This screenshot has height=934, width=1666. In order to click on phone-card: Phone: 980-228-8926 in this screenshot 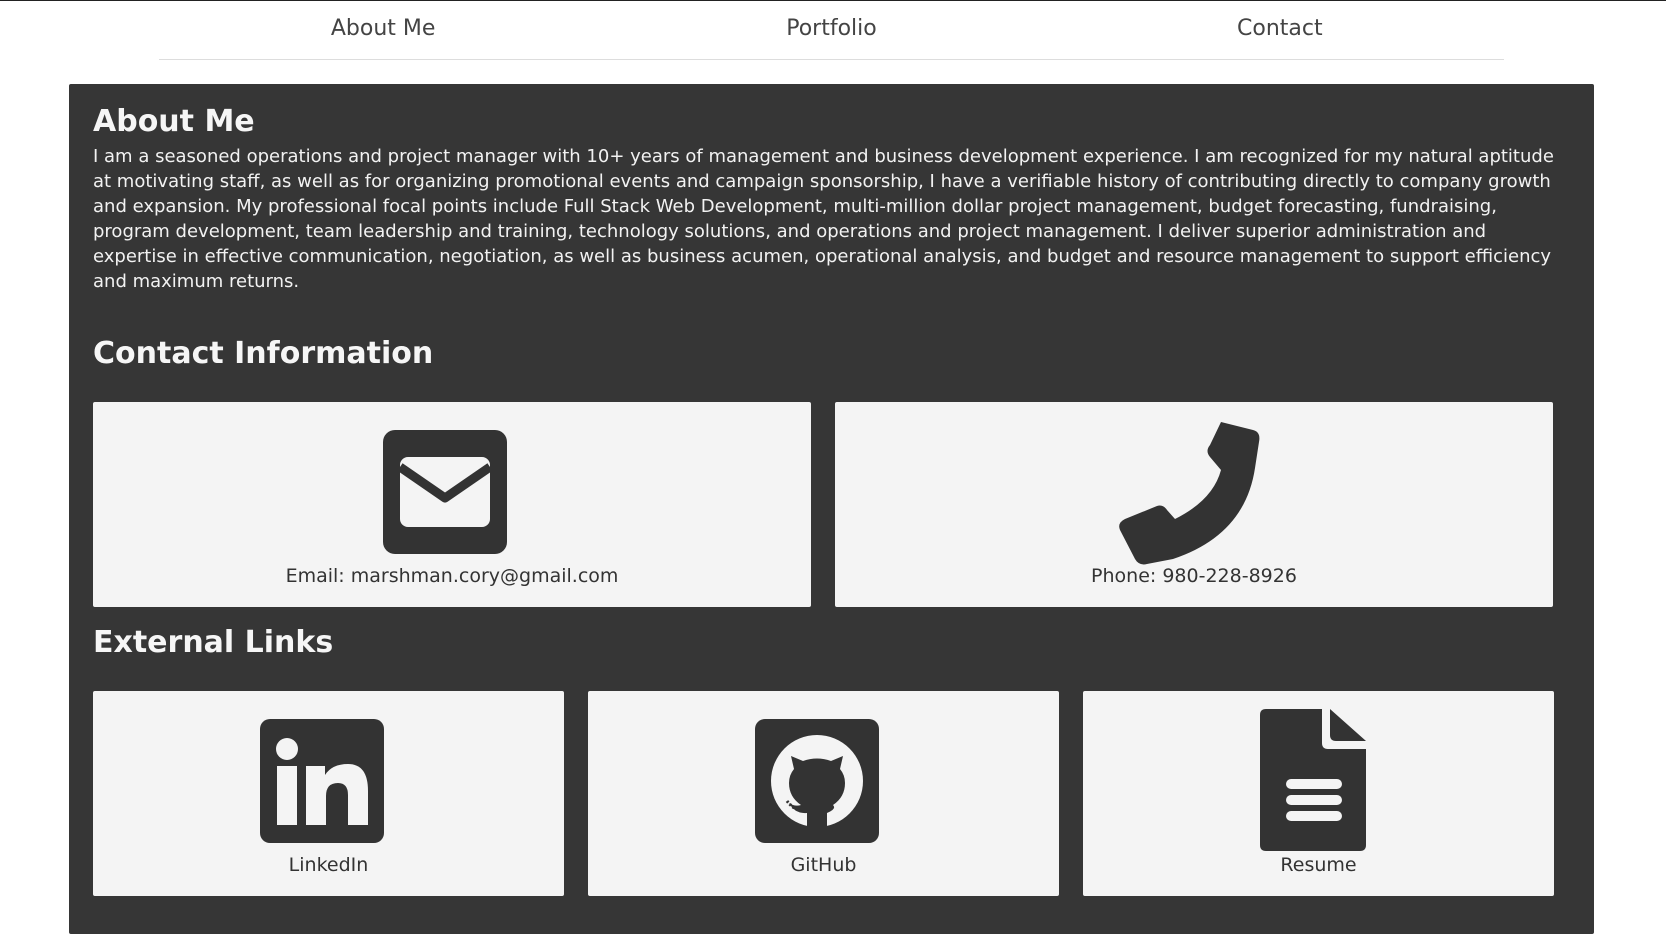, I will do `click(1194, 504)`.